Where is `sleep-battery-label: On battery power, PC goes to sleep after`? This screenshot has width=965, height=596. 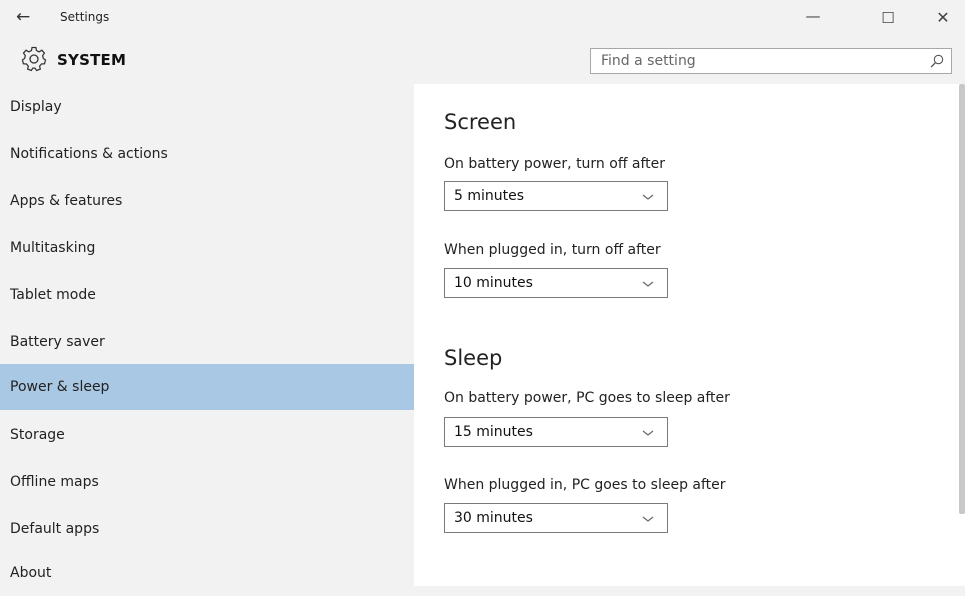 sleep-battery-label: On battery power, PC goes to sleep after is located at coordinates (587, 398).